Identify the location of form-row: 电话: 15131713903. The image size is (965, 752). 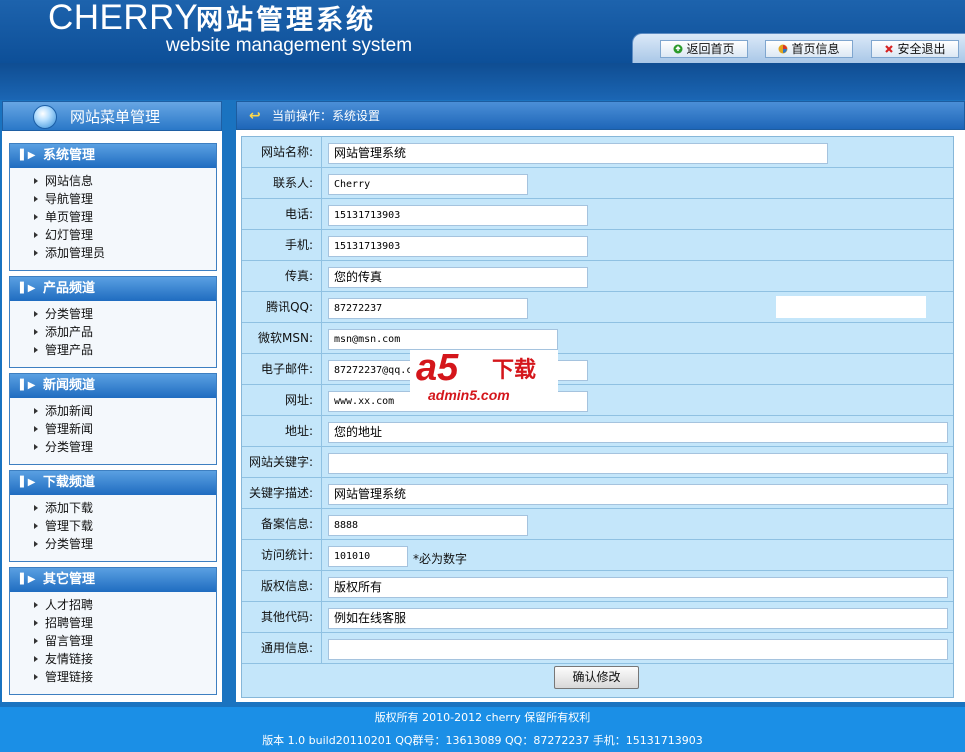
(597, 214).